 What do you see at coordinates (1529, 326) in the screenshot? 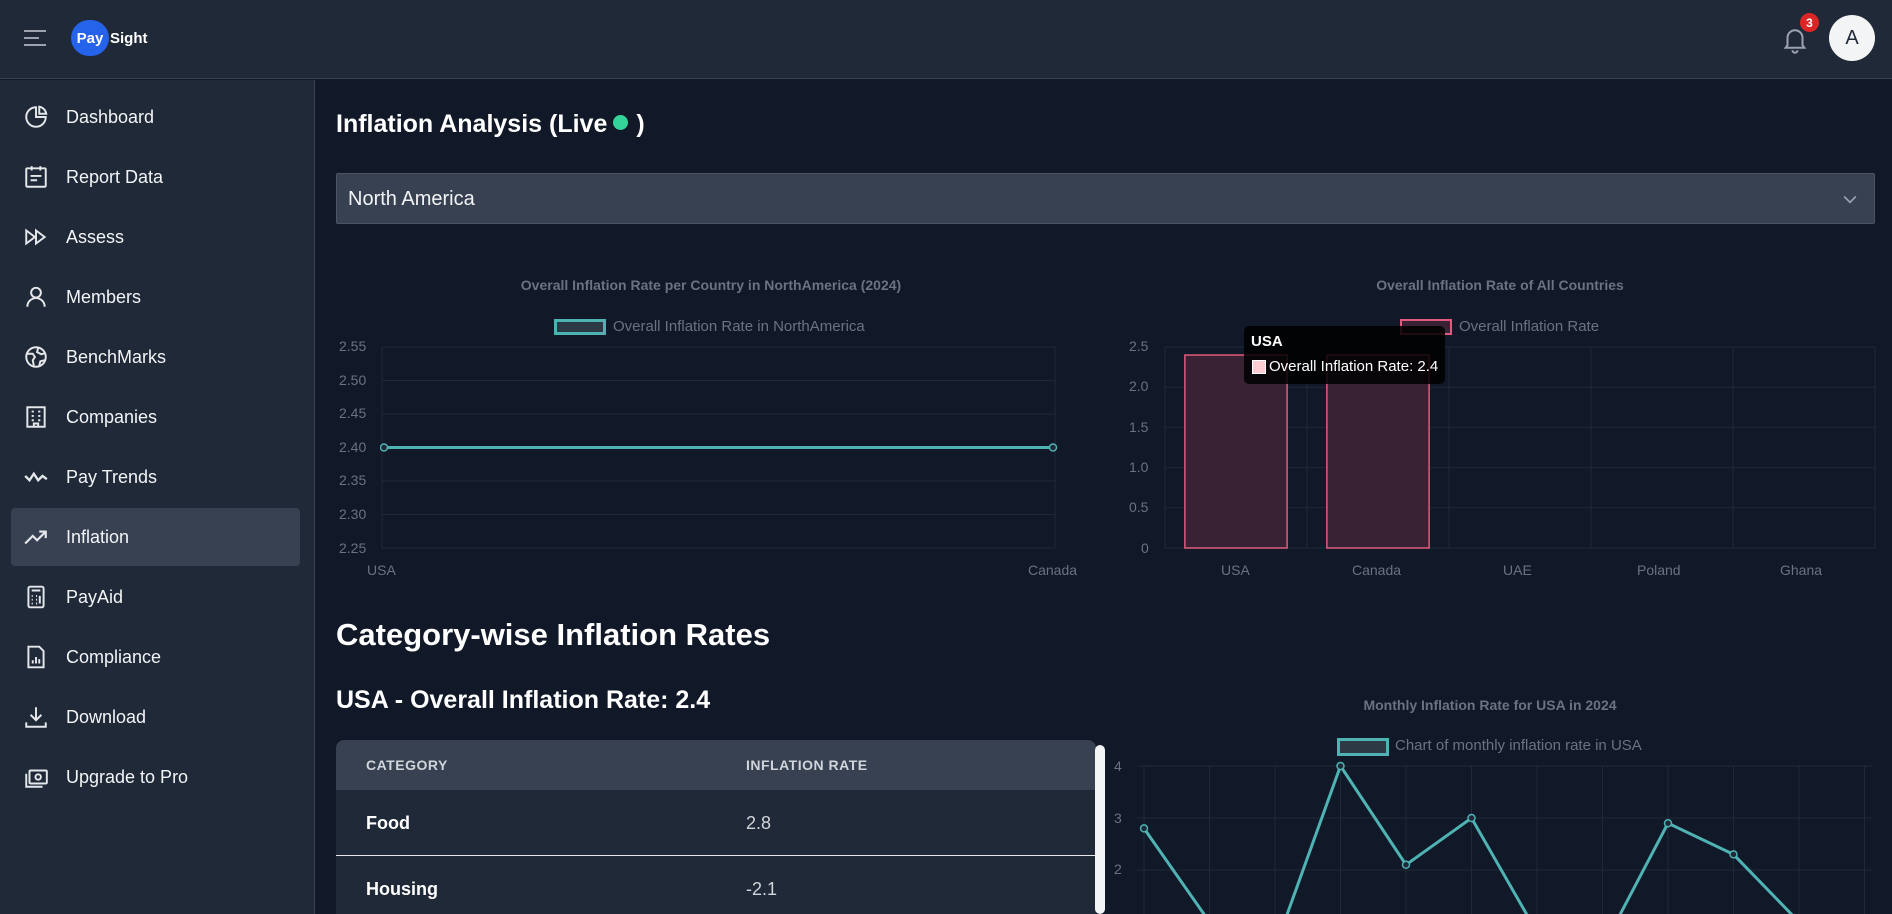
I see `chart2-legend-label: Overall Inflation Rate` at bounding box center [1529, 326].